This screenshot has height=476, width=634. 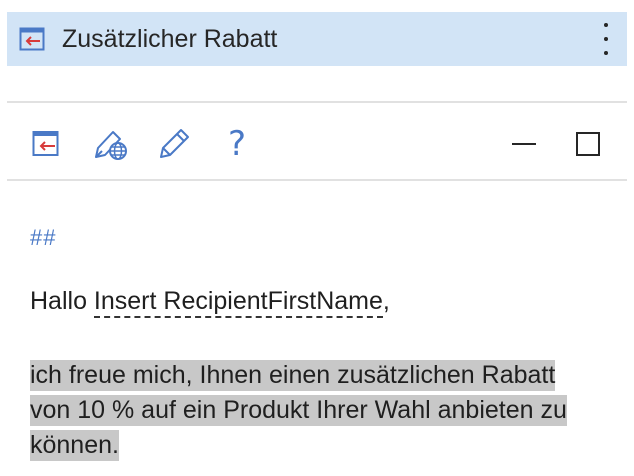 I want to click on edit-button, so click(x=174, y=144).